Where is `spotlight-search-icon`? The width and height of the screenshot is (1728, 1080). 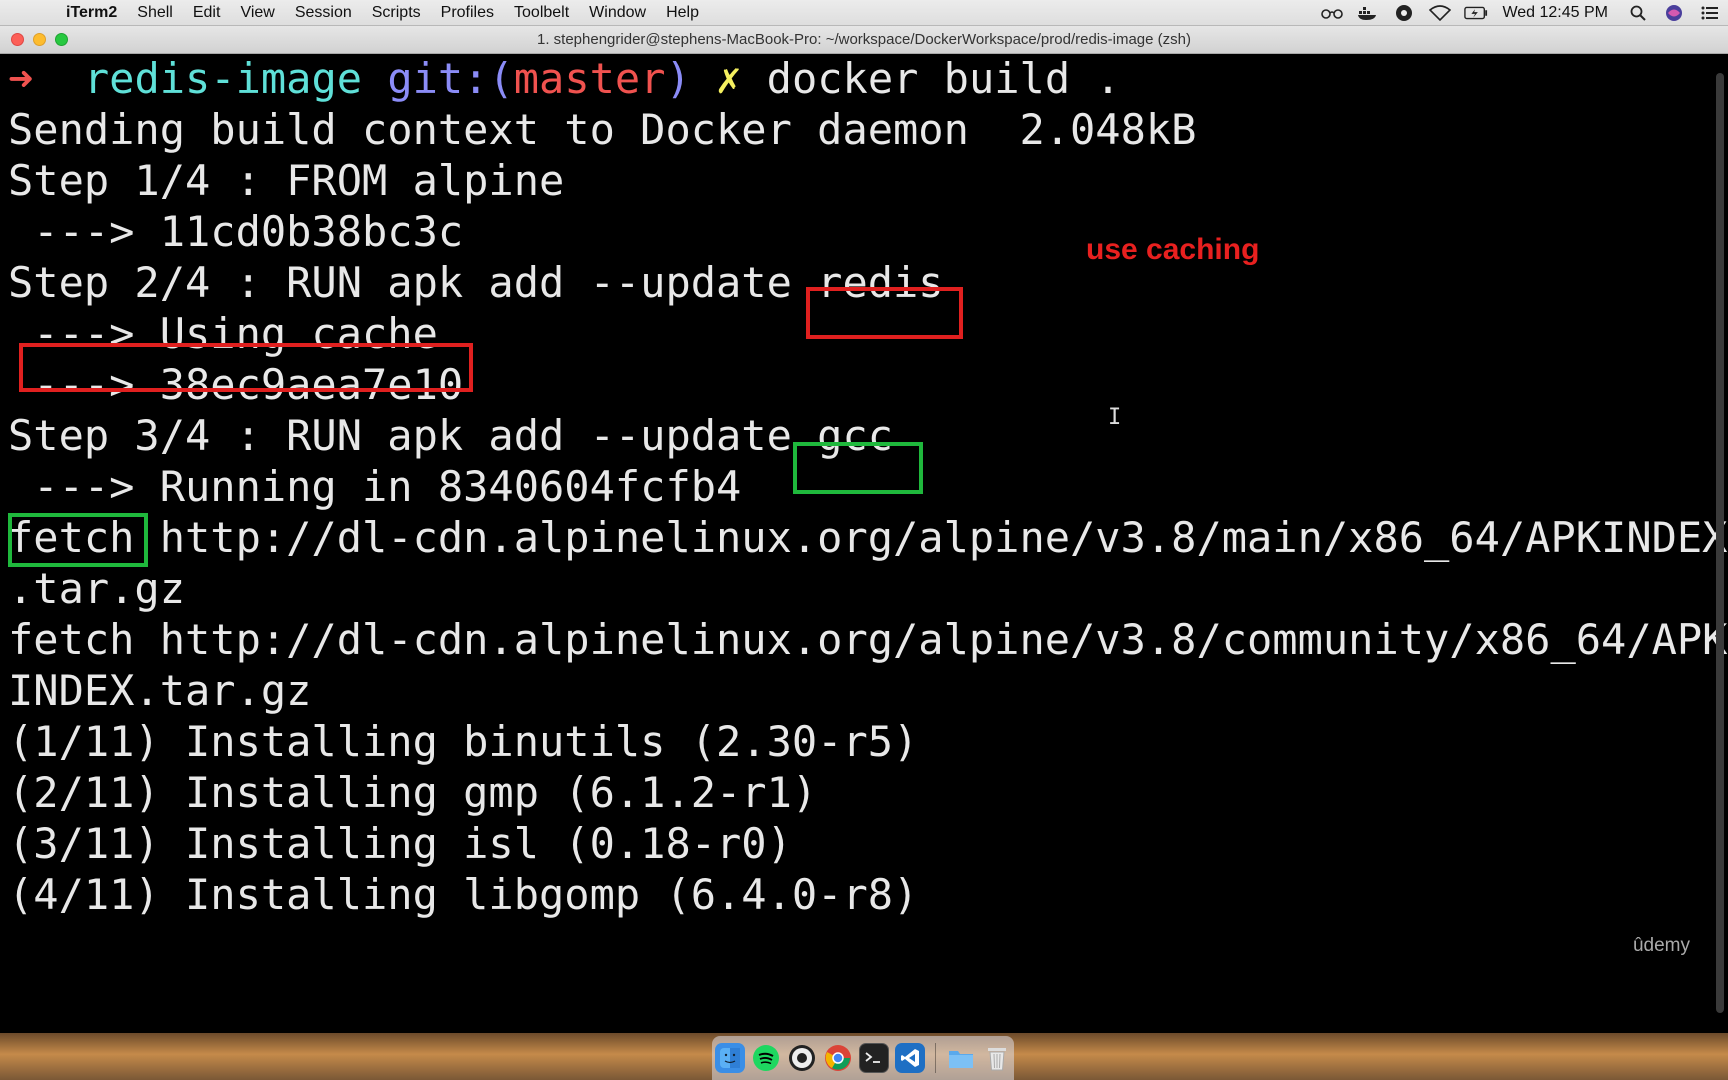 spotlight-search-icon is located at coordinates (1638, 13).